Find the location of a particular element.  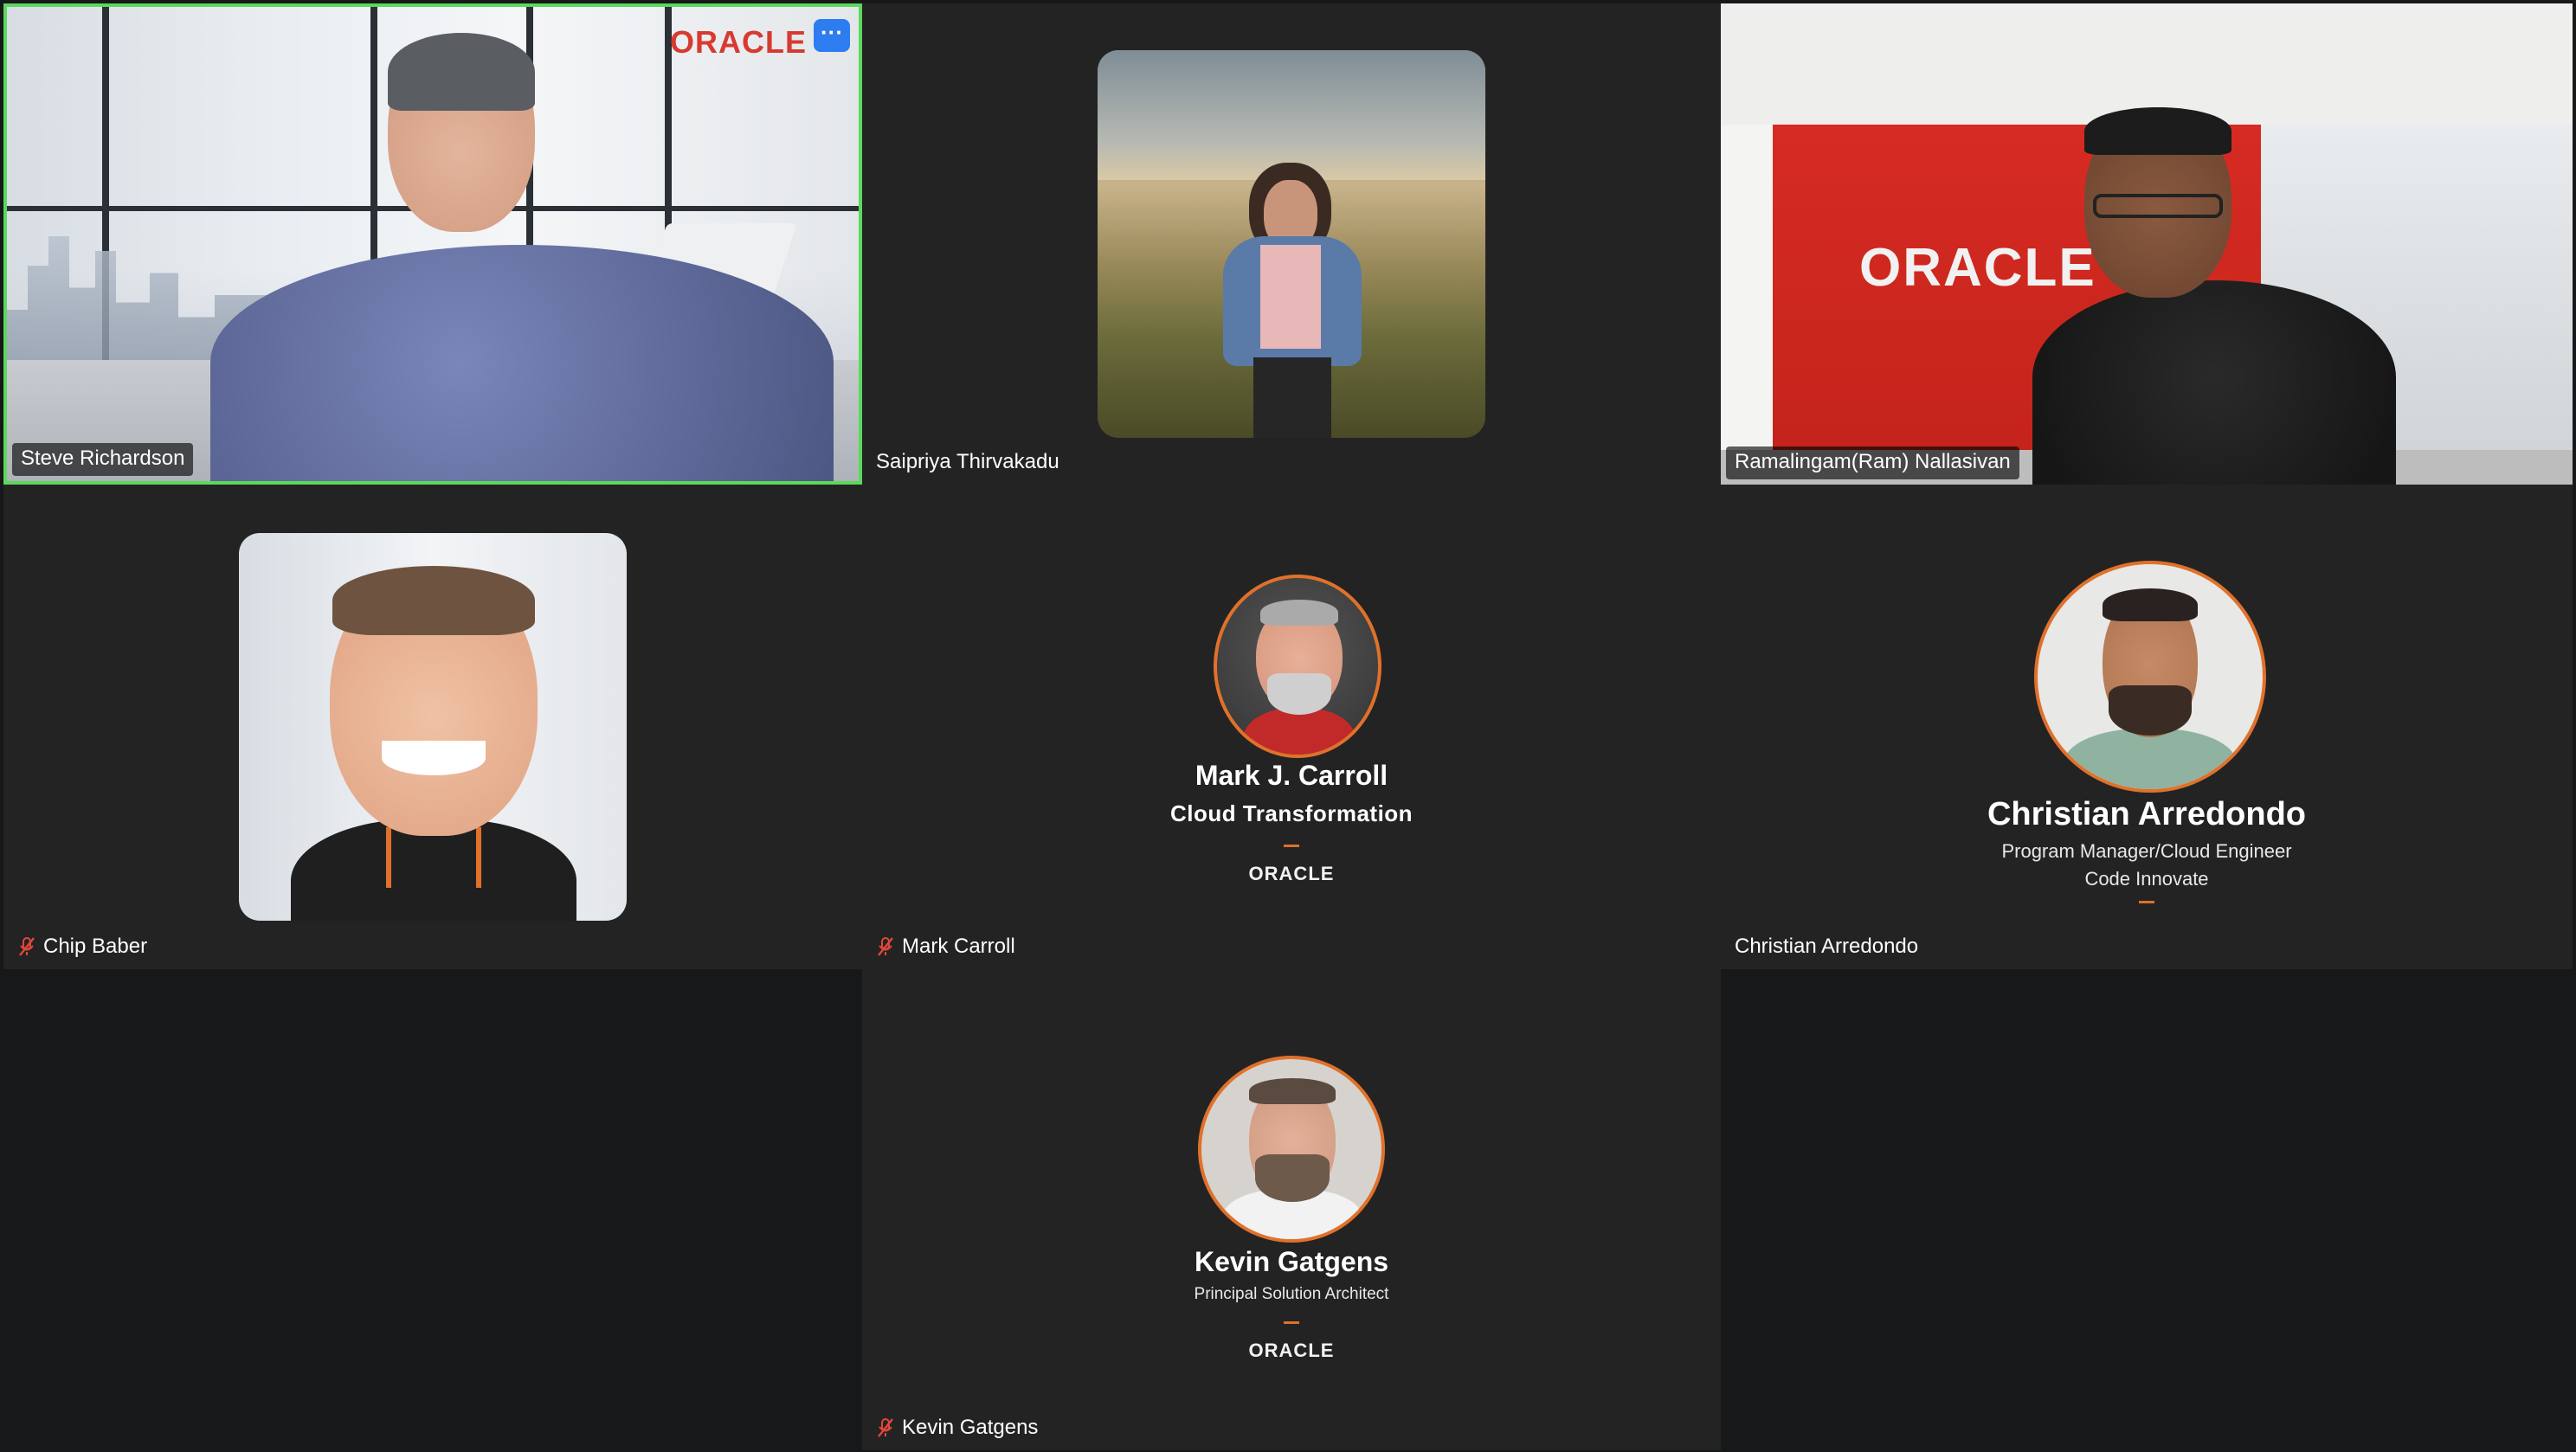

participant-tile-ram: ORACLE Ramalingam(Ram) Nallasivan is located at coordinates (2147, 244).